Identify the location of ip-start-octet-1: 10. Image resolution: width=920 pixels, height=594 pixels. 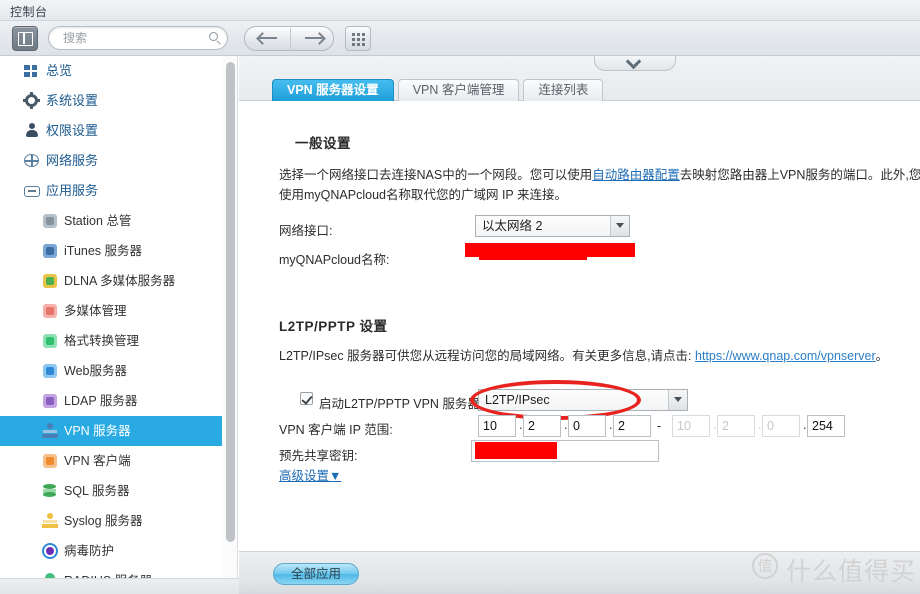
(497, 426).